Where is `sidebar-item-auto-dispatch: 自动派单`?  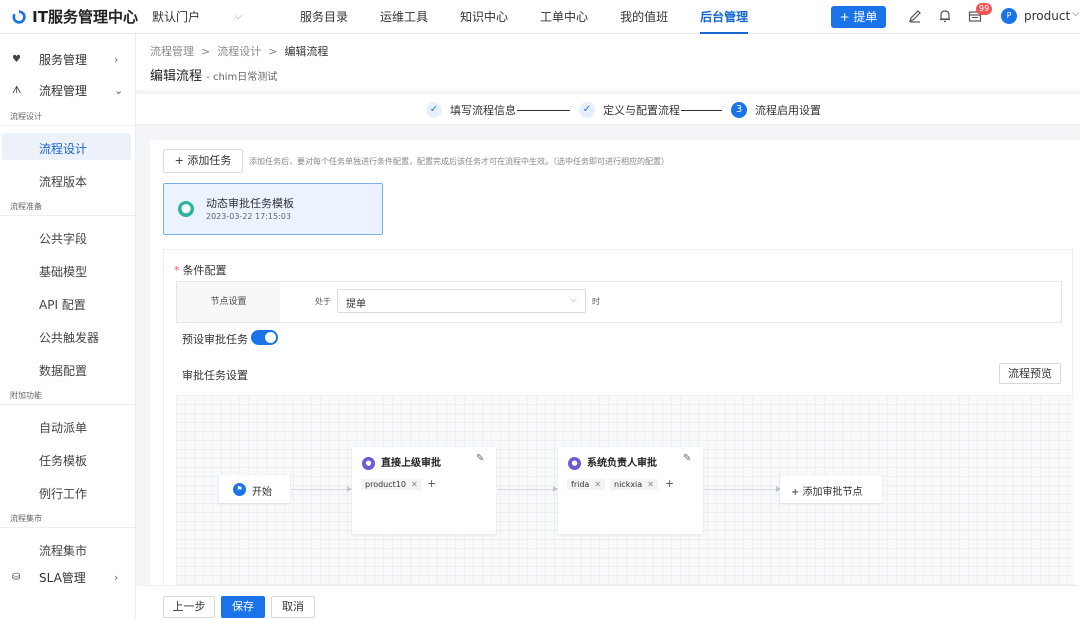 sidebar-item-auto-dispatch: 自动派单 is located at coordinates (63, 427).